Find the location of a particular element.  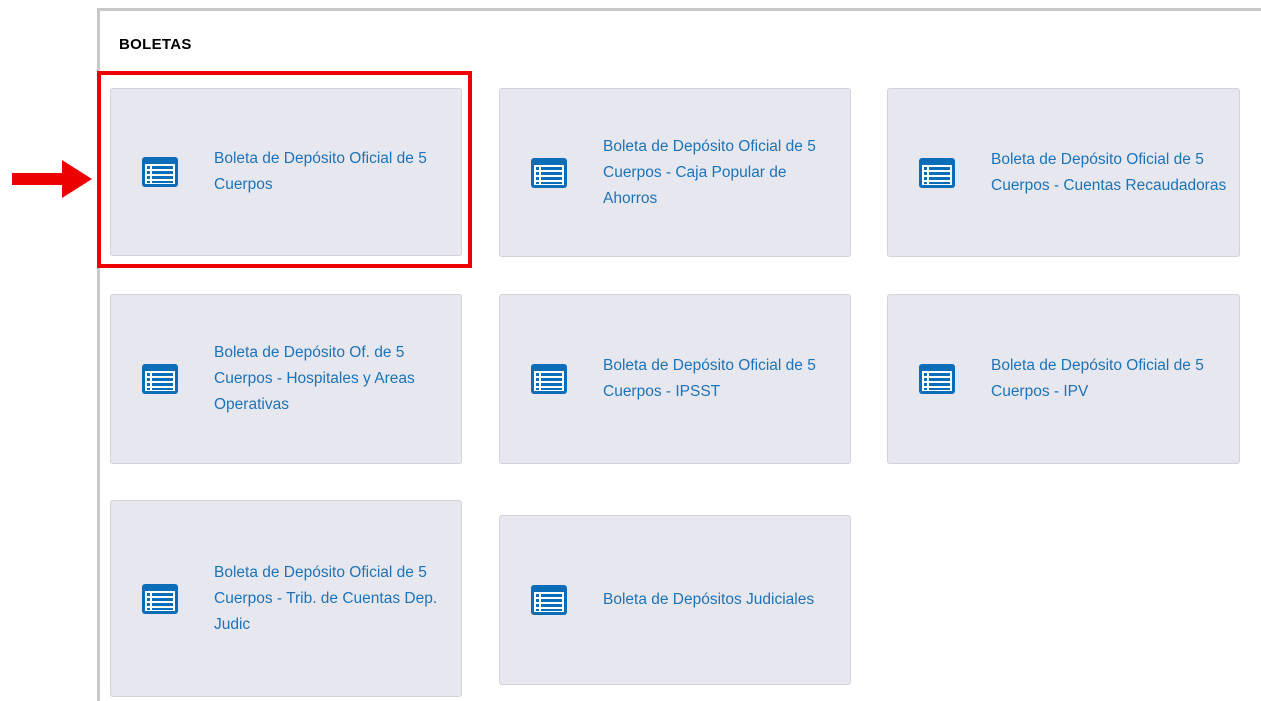

arrow-right-icon is located at coordinates (52, 179).